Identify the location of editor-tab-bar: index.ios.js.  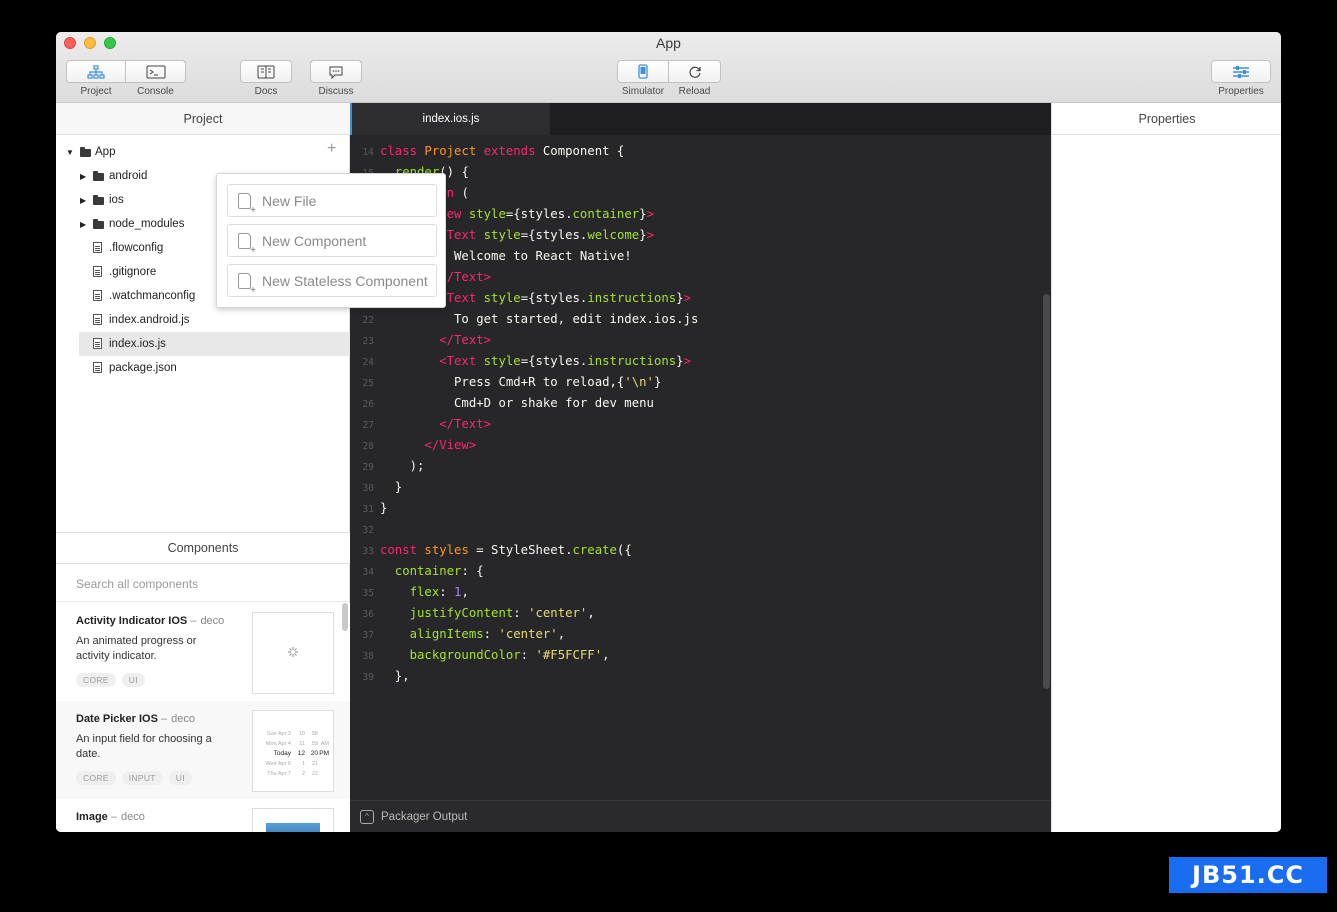
(700, 119).